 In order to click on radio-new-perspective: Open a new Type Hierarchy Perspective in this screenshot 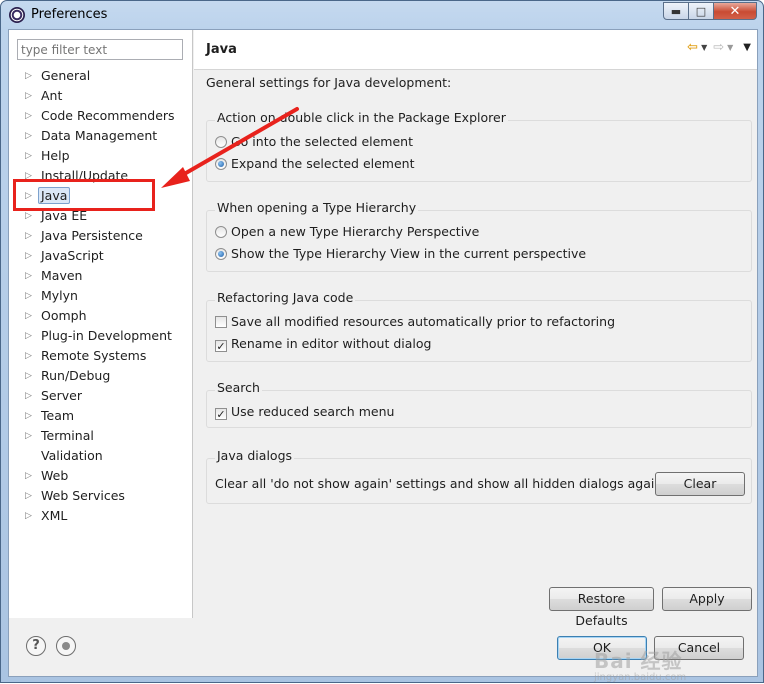, I will do `click(347, 232)`.